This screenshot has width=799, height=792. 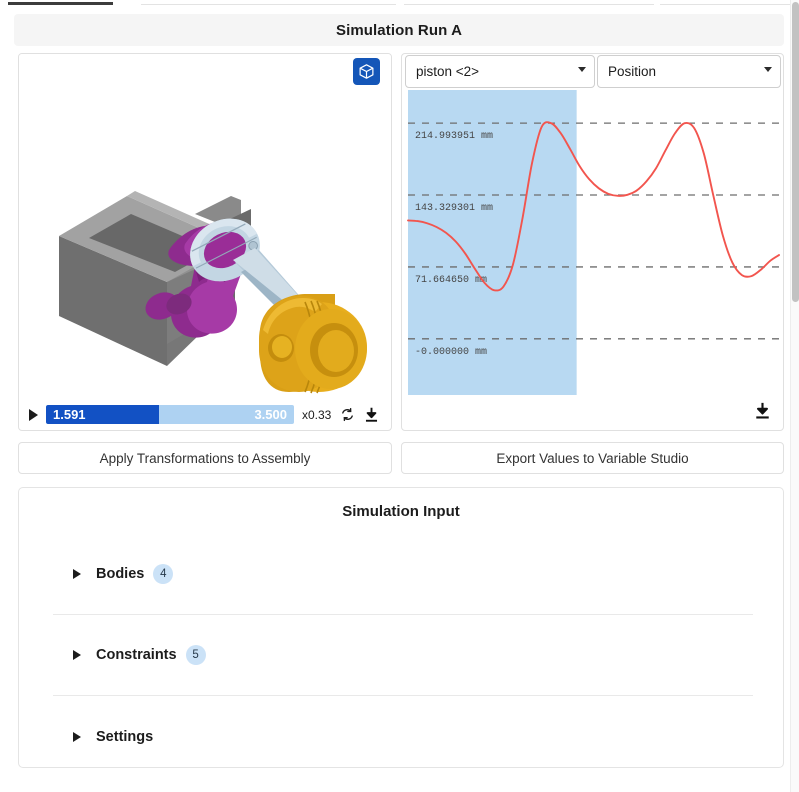 What do you see at coordinates (33, 414) in the screenshot?
I see `play-icon` at bounding box center [33, 414].